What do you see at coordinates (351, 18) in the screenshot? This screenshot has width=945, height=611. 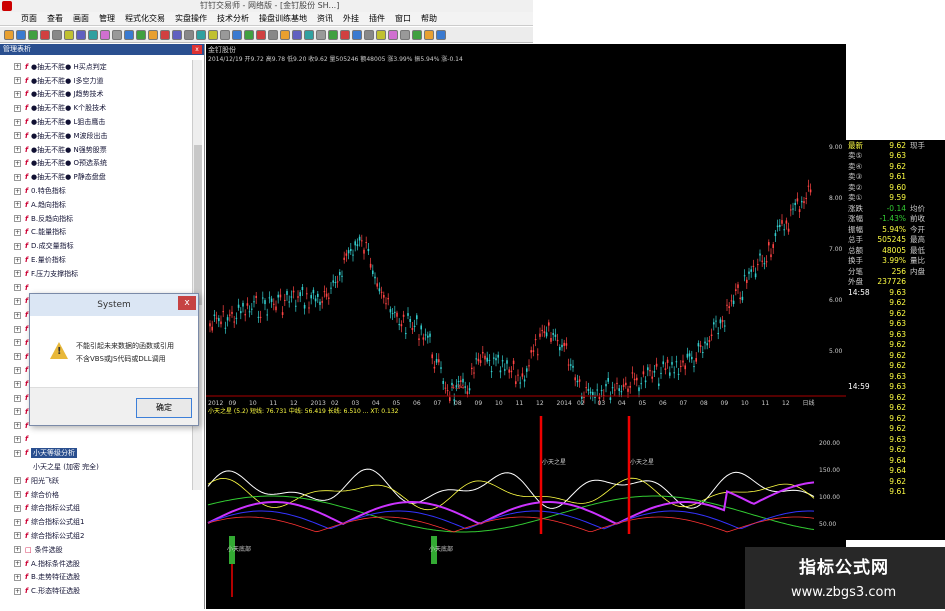 I see `menu-item-9: 外挂` at bounding box center [351, 18].